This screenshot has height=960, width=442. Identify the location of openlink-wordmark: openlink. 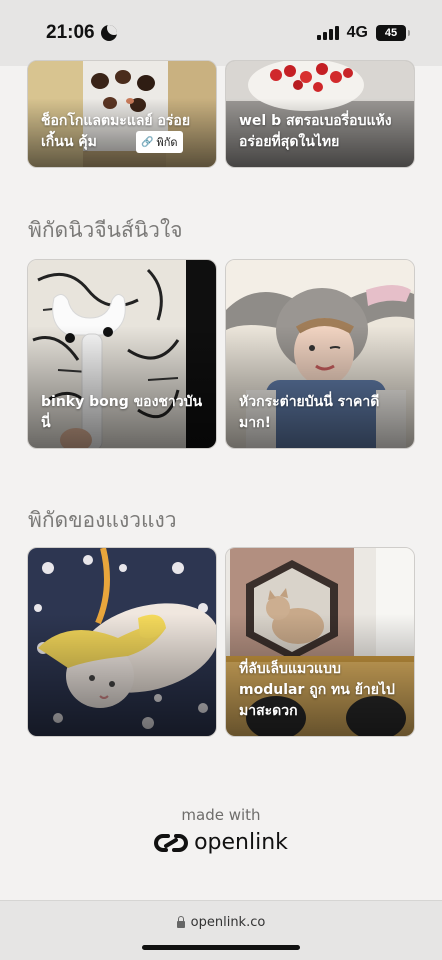
(241, 842).